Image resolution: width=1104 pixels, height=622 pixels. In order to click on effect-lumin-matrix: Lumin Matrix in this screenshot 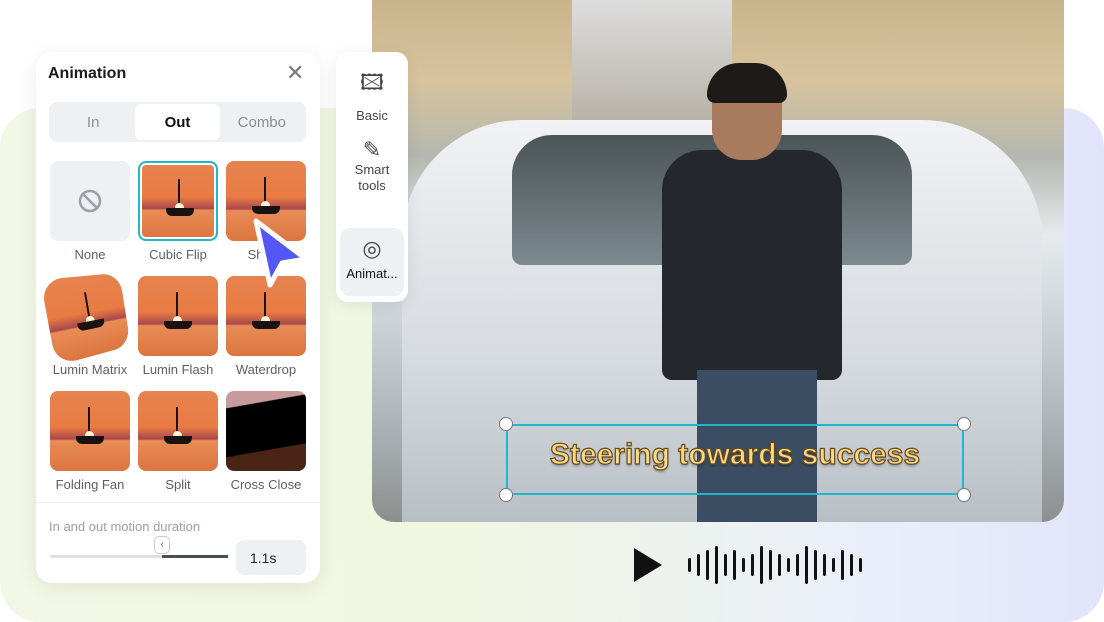, I will do `click(85, 324)`.